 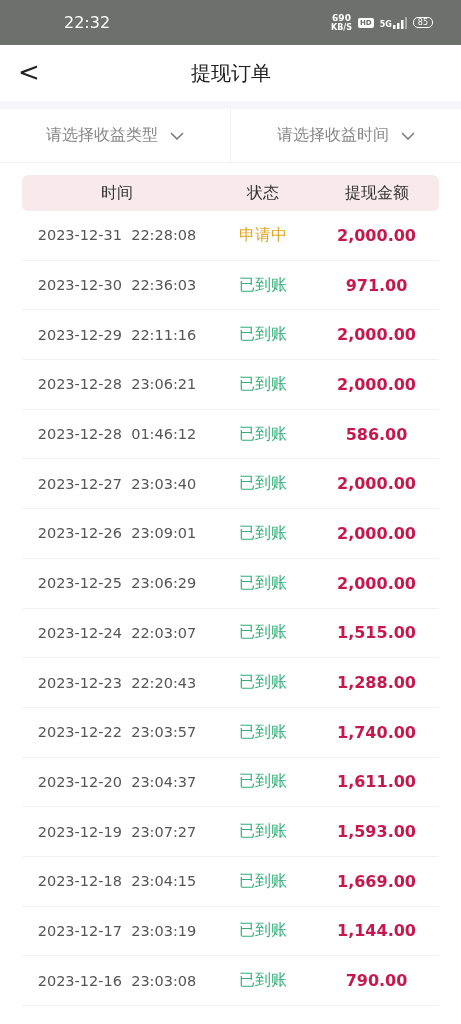 What do you see at coordinates (117, 285) in the screenshot?
I see `time-cell-text: 2023-12-30 22:36:03` at bounding box center [117, 285].